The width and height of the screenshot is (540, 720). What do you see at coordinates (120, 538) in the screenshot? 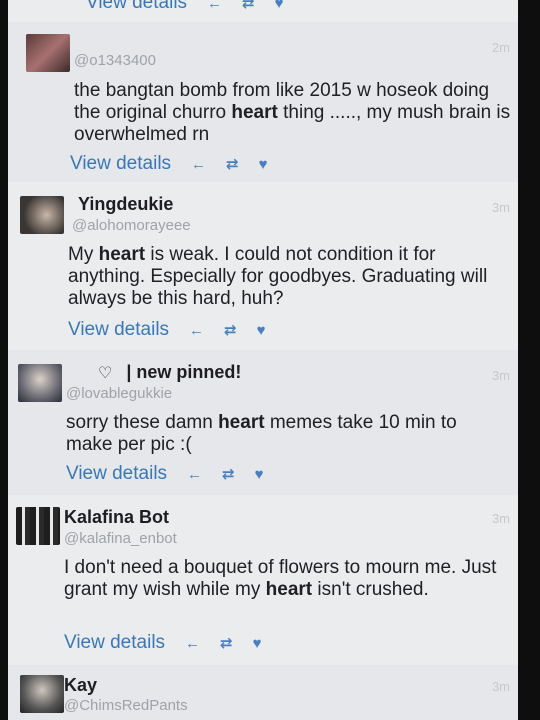
I see `tweet-handle: @kalafina_enbot` at bounding box center [120, 538].